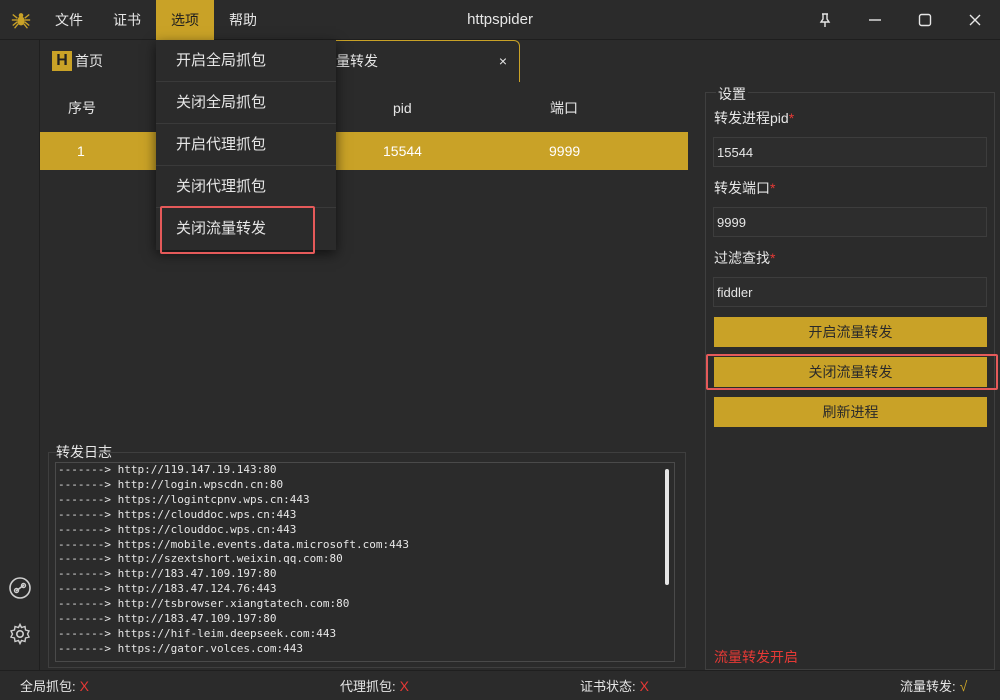 The image size is (1000, 700). Describe the element at coordinates (84, 452) in the screenshot. I see `log-title: 转发日志` at that location.